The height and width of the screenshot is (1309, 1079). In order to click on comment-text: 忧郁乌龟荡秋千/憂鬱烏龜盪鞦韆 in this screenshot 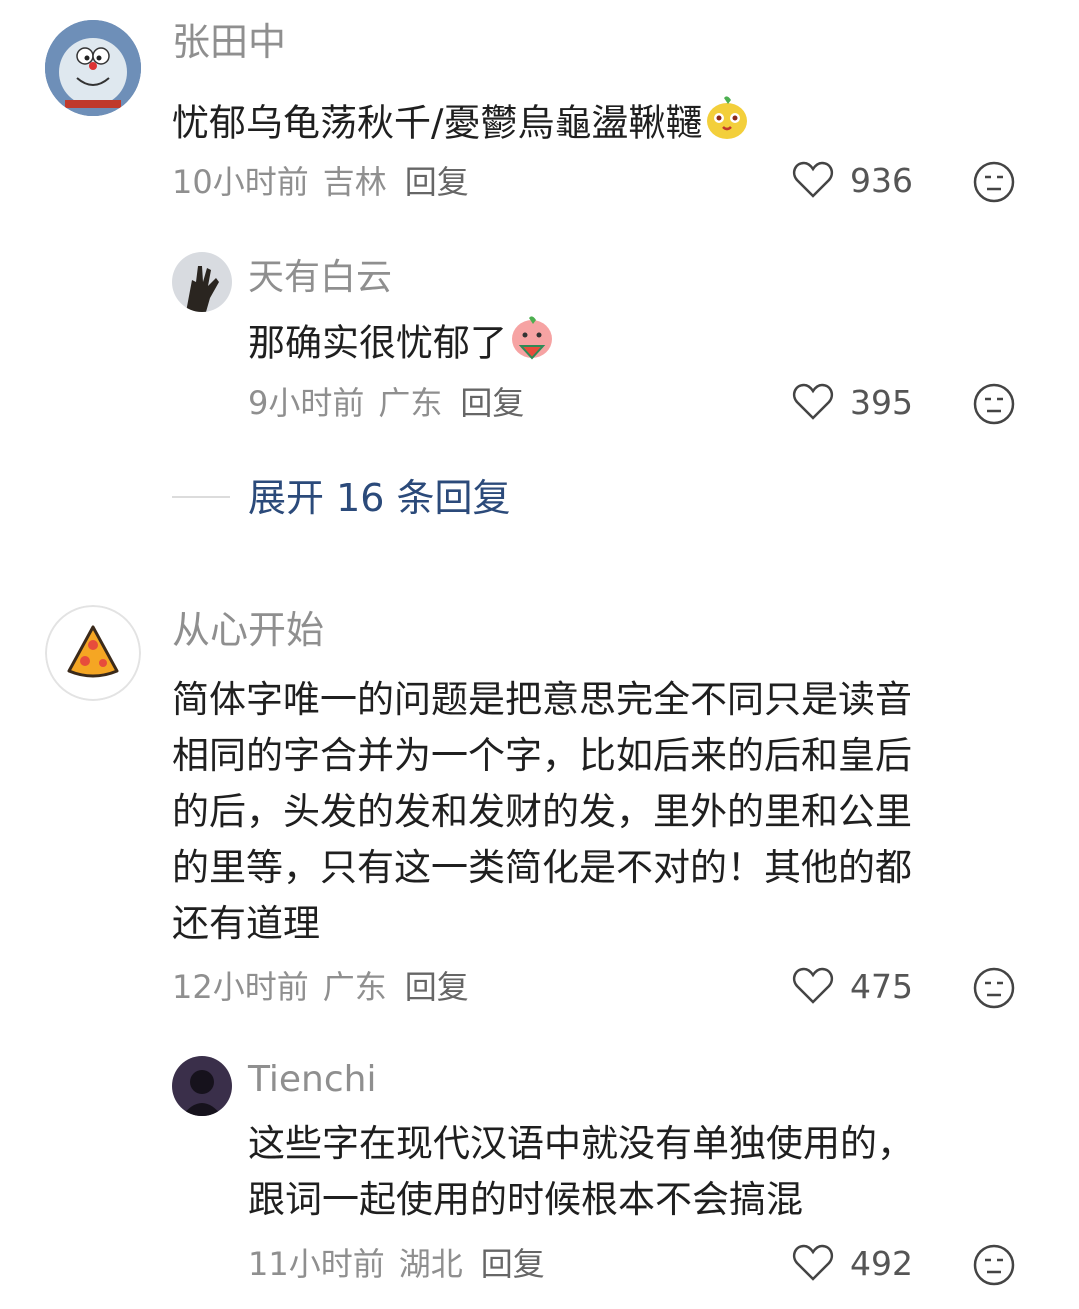, I will do `click(462, 125)`.